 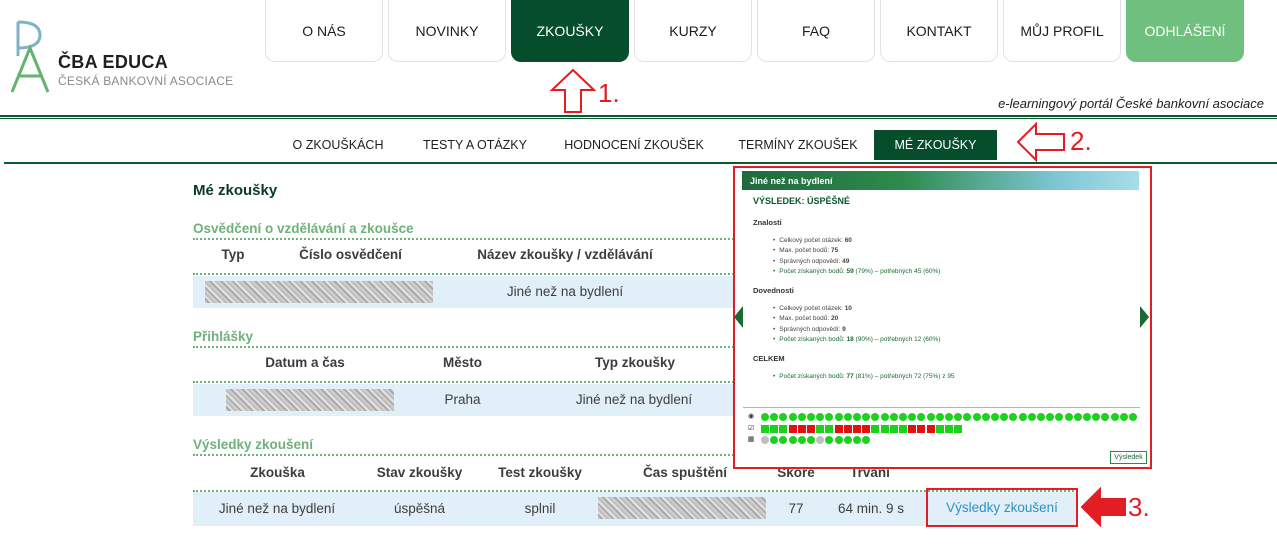 What do you see at coordinates (419, 472) in the screenshot?
I see `col-header-stav-zkousky: Stav zkoušky` at bounding box center [419, 472].